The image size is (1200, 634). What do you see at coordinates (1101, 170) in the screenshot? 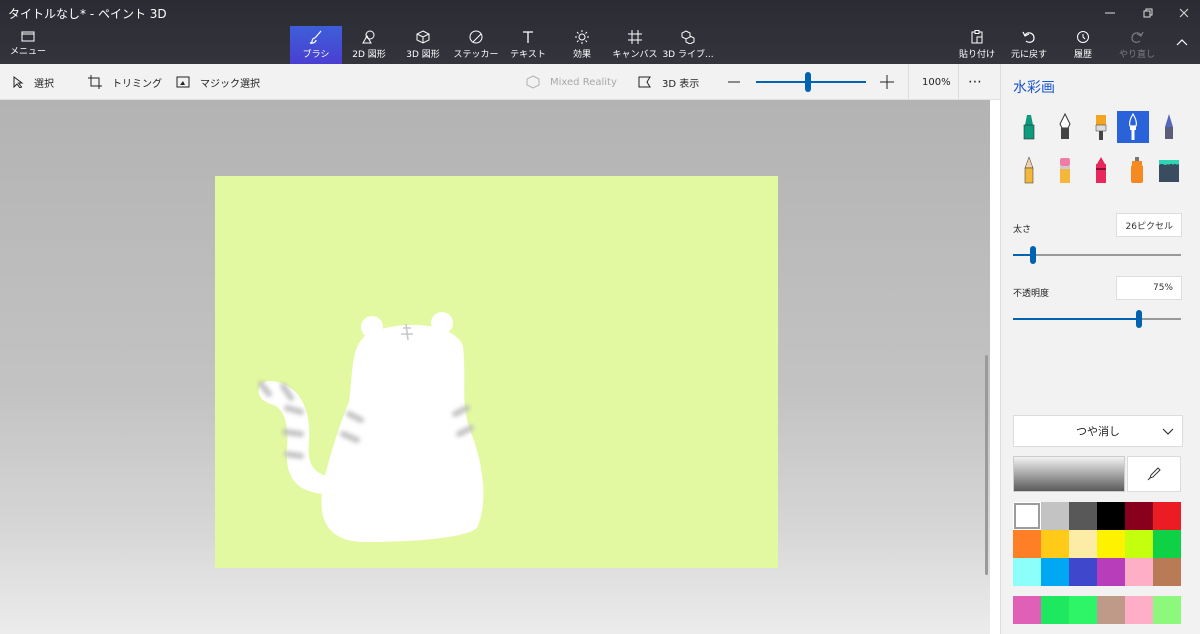
I see `brush-crayon` at bounding box center [1101, 170].